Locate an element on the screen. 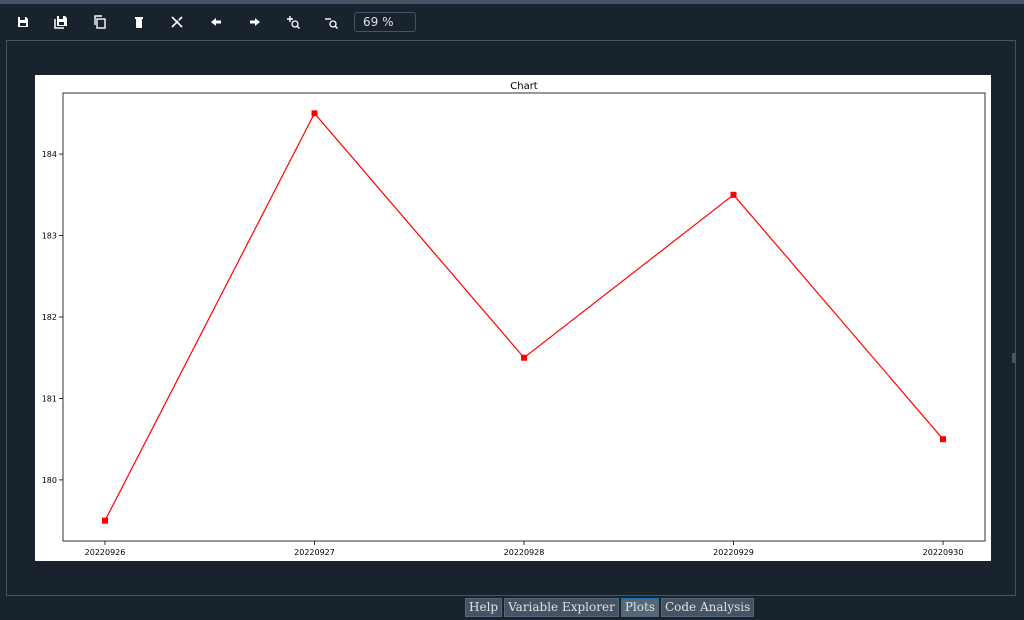 This screenshot has width=1024, height=620. arrow-left-icon is located at coordinates (216, 22).